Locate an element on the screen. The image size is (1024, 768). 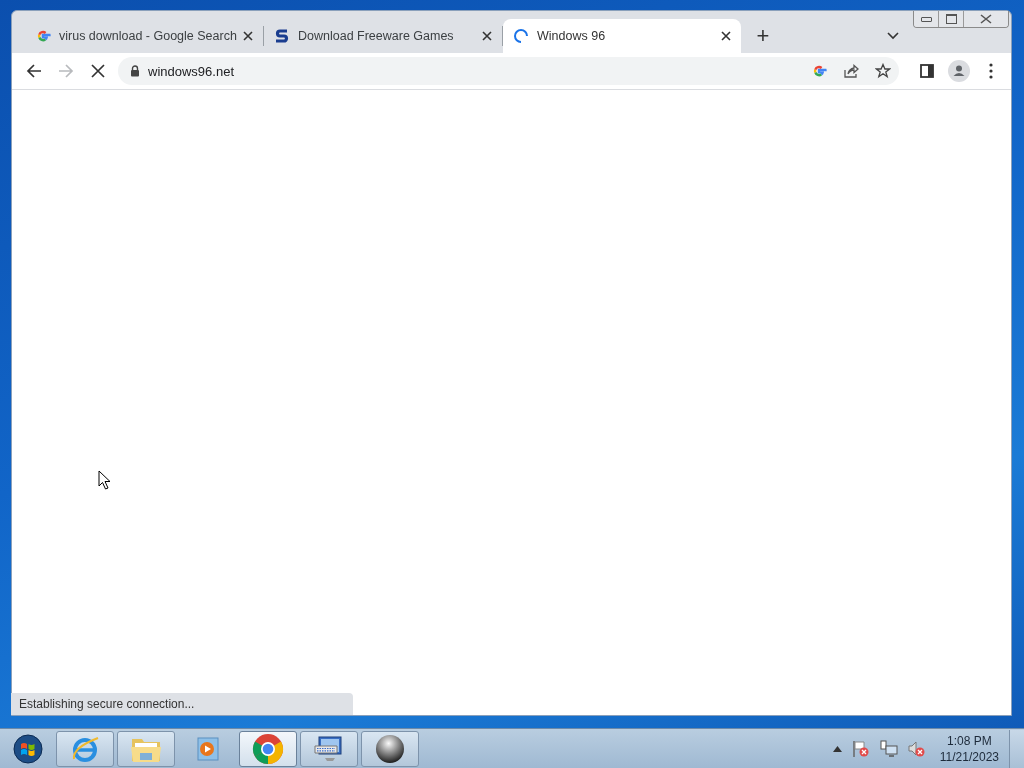
bookmark-star-icon is located at coordinates (883, 71).